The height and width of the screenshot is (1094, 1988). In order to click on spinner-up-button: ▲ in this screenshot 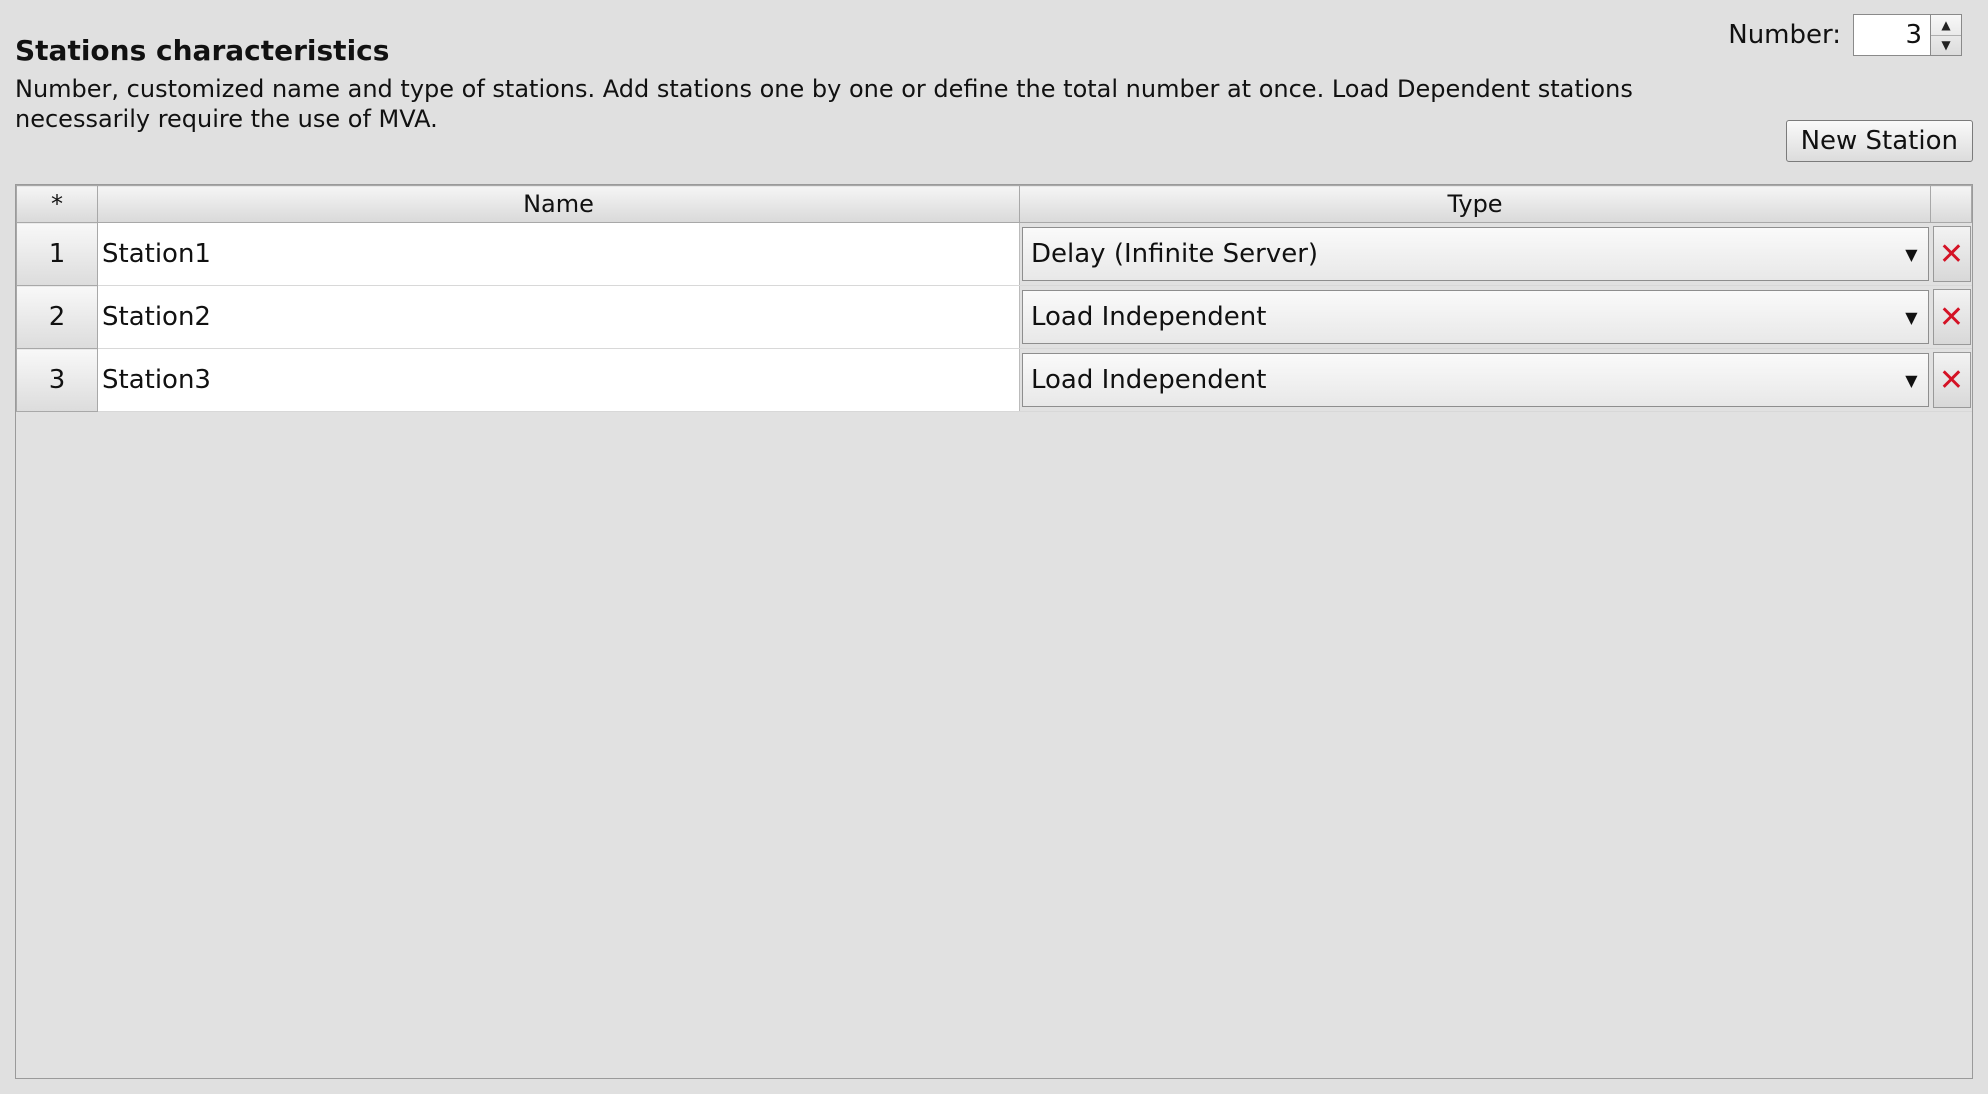, I will do `click(1946, 25)`.